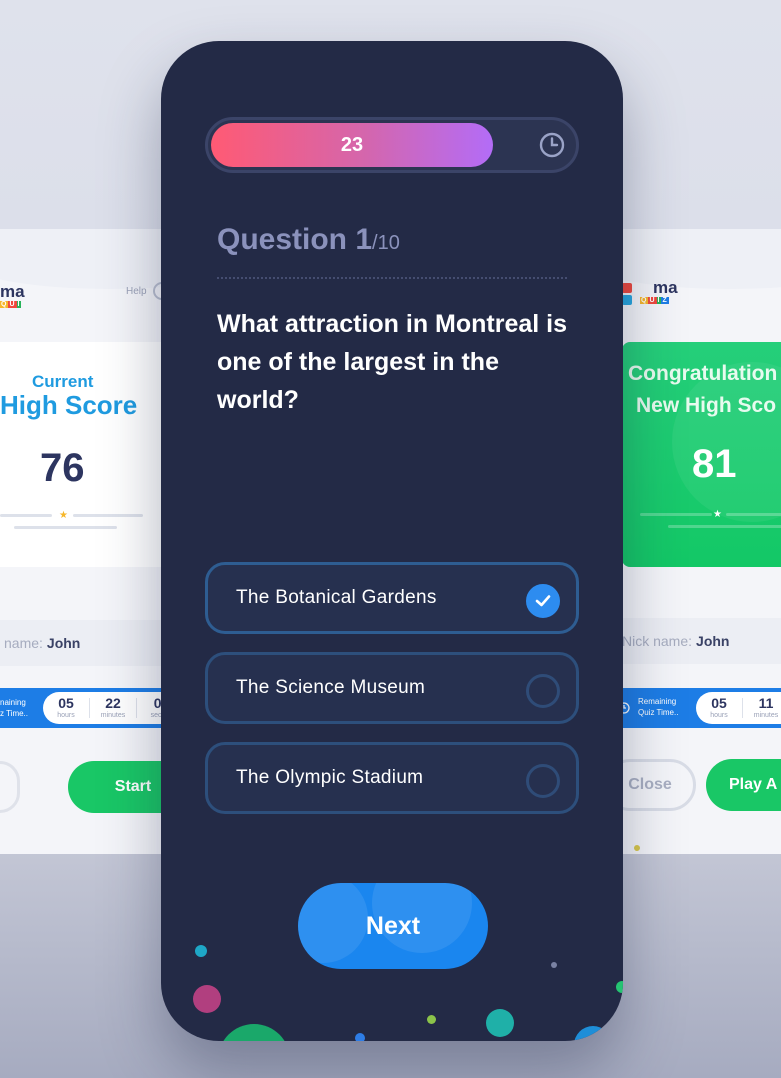 This screenshot has width=781, height=1078. Describe the element at coordinates (743, 785) in the screenshot. I see `play-again-button: Play A` at that location.